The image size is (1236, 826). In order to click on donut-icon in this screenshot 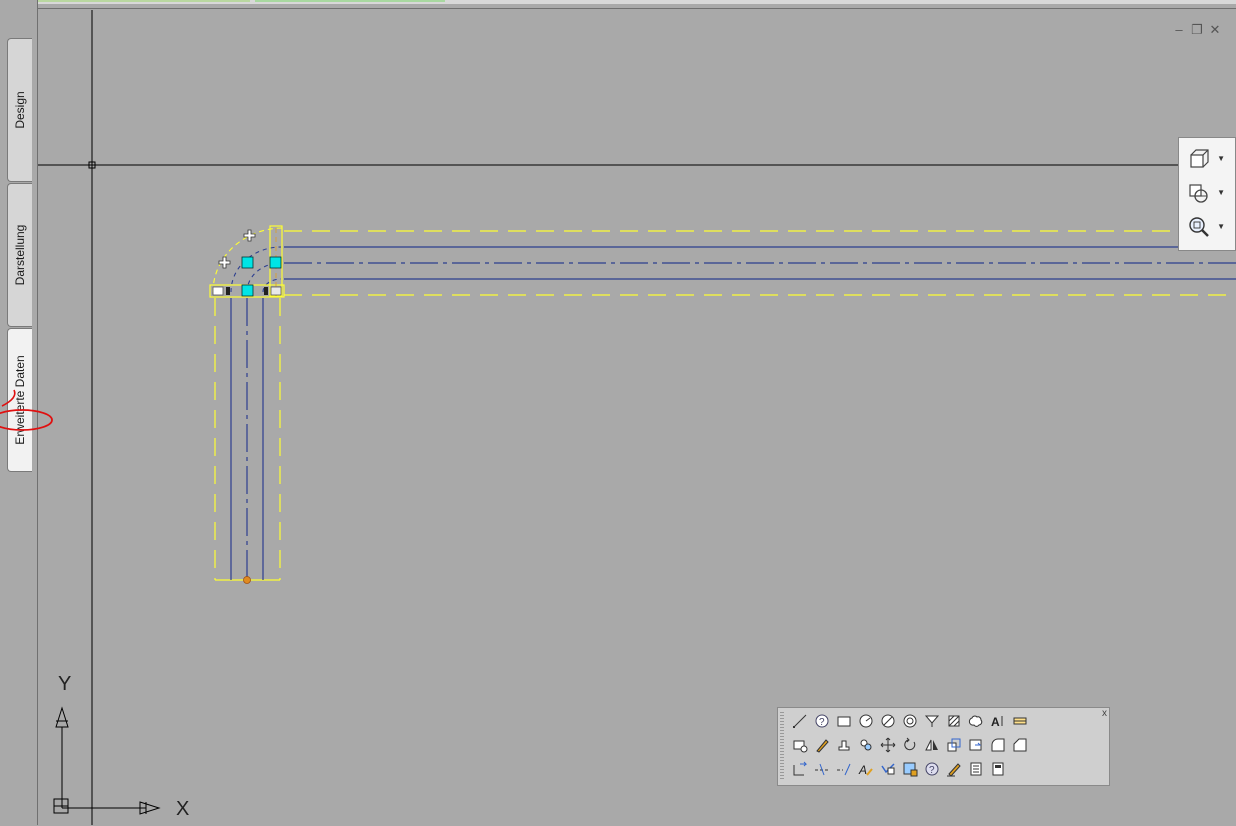, I will do `click(910, 721)`.